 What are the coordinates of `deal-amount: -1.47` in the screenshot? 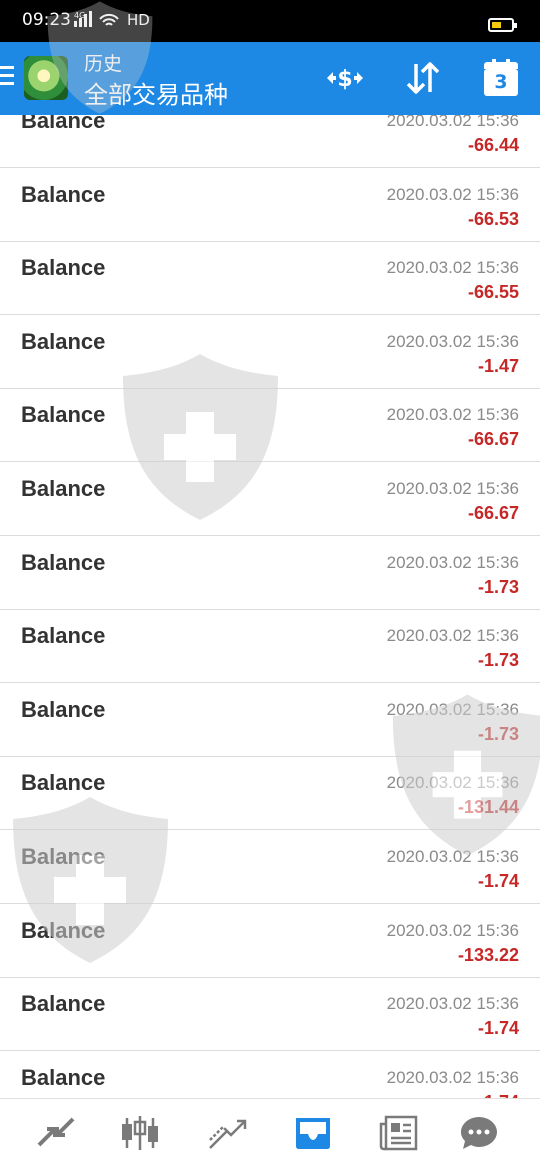 It's located at (498, 365).